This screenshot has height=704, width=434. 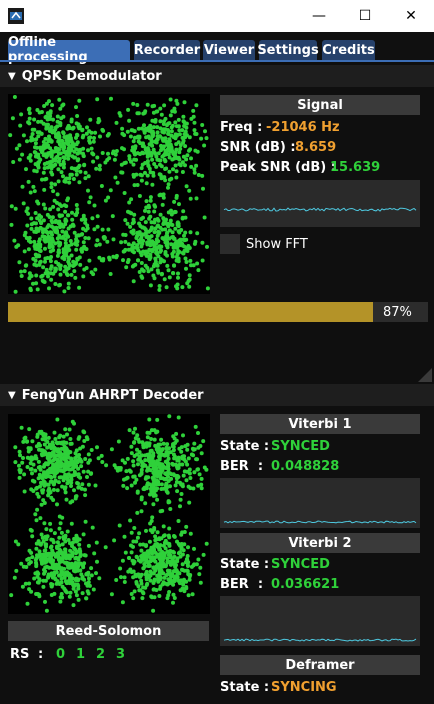 I want to click on tab-viewer: Viewer, so click(x=229, y=50).